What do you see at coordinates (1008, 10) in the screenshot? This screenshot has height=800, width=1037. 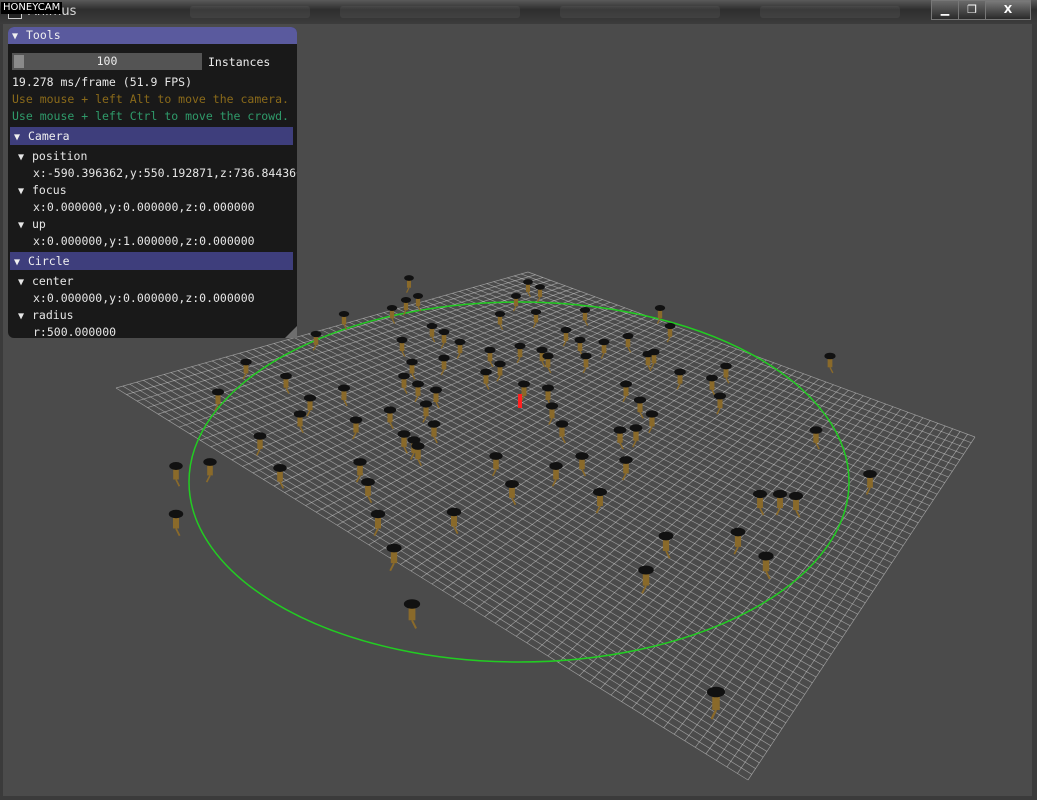 I see `close-button: X` at bounding box center [1008, 10].